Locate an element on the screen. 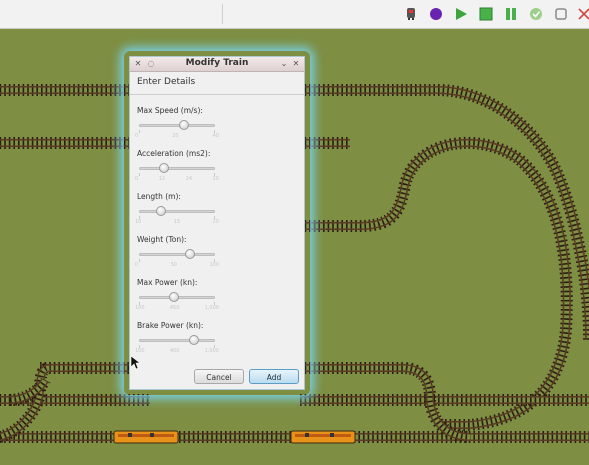  train-left is located at coordinates (146, 437).